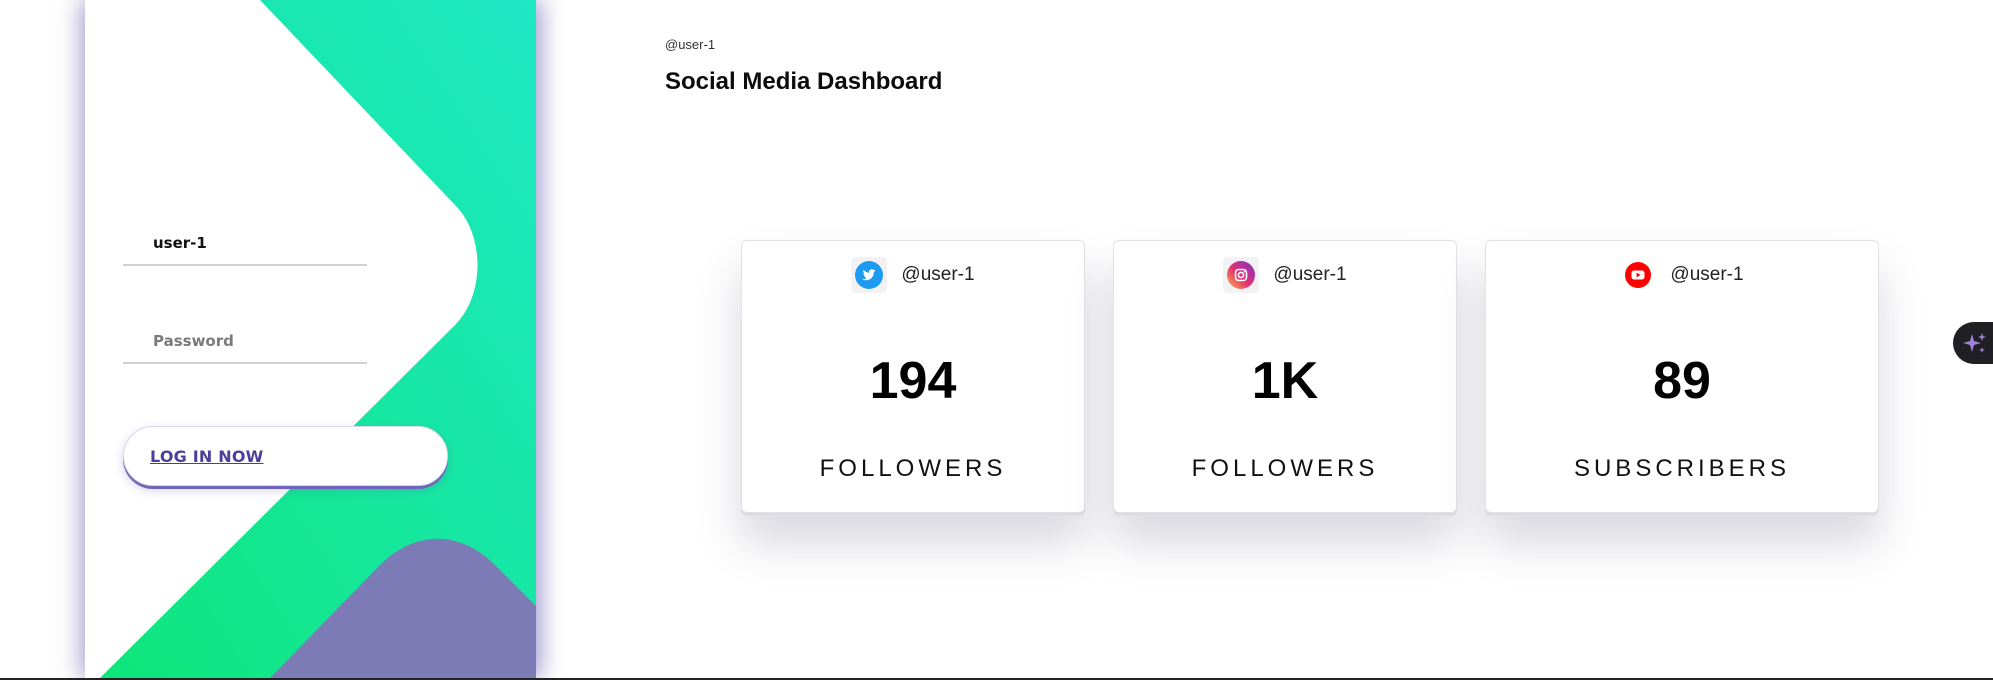 The width and height of the screenshot is (1993, 680). What do you see at coordinates (913, 381) in the screenshot?
I see `follower-count: 194` at bounding box center [913, 381].